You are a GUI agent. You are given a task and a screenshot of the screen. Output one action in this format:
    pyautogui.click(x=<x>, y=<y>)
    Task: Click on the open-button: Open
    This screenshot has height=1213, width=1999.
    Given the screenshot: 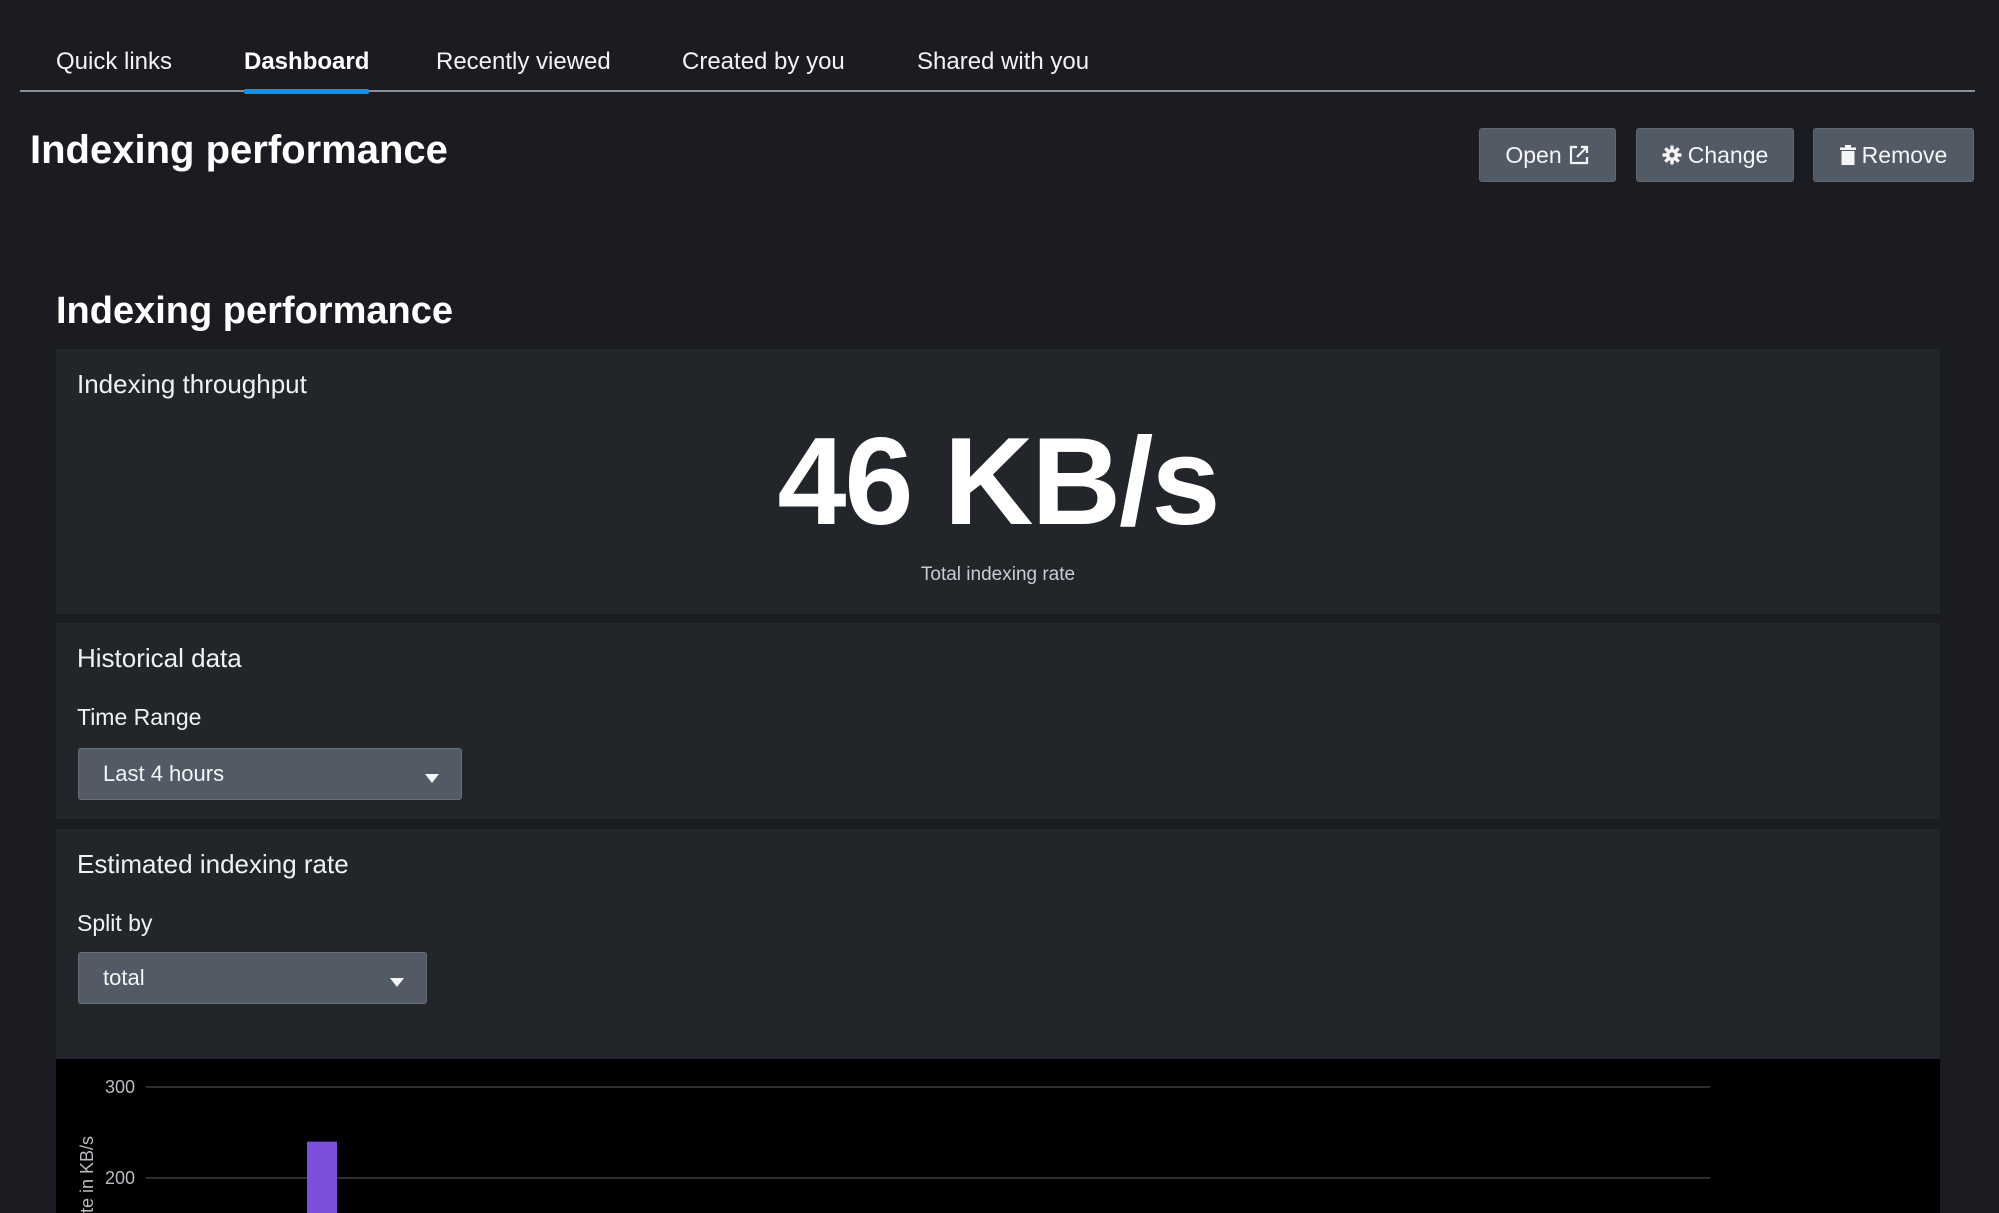 What is the action you would take?
    pyautogui.click(x=1547, y=155)
    